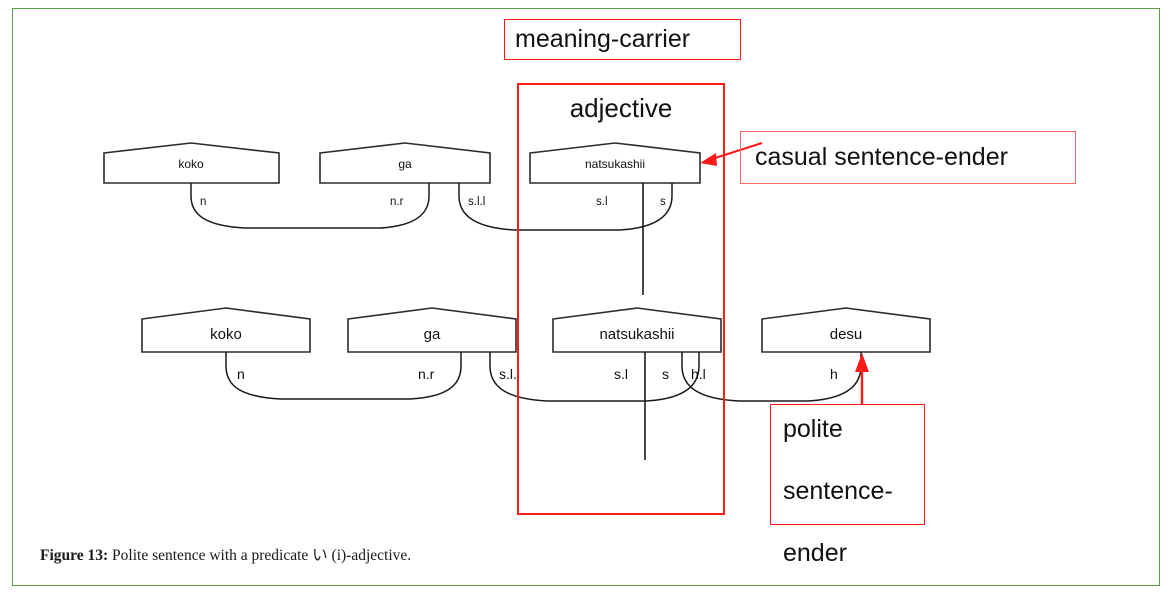 The height and width of the screenshot is (597, 1172). I want to click on annotation-box-meaning-carrier: meaning-carrier, so click(622, 39).